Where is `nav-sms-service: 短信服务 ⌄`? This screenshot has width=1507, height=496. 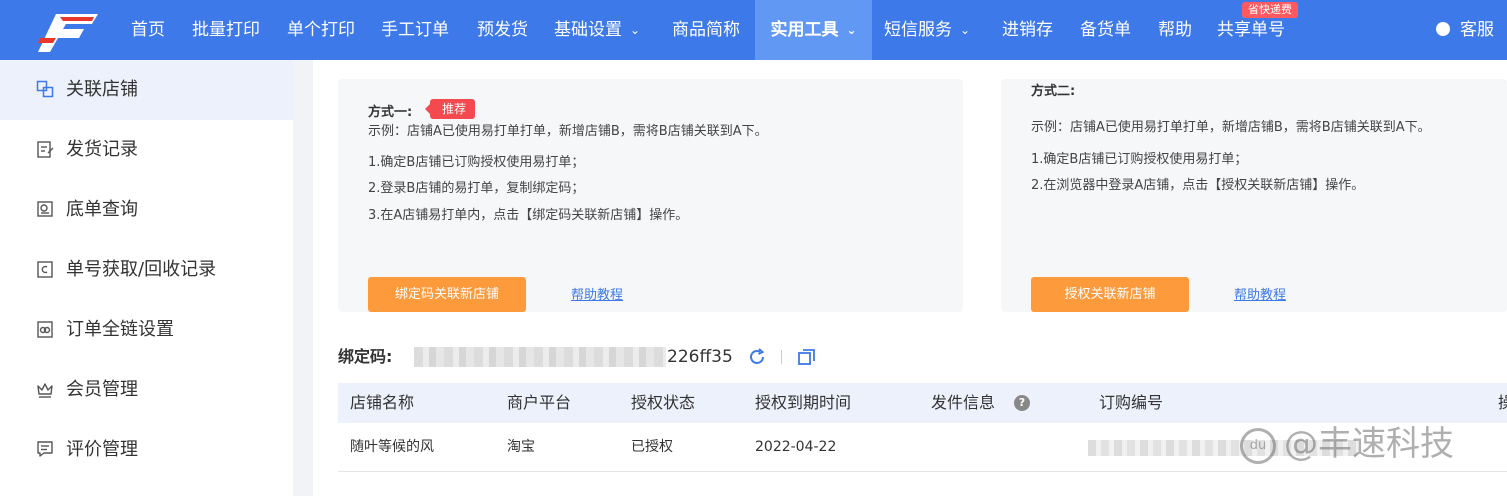 nav-sms-service: 短信服务 ⌄ is located at coordinates (927, 30).